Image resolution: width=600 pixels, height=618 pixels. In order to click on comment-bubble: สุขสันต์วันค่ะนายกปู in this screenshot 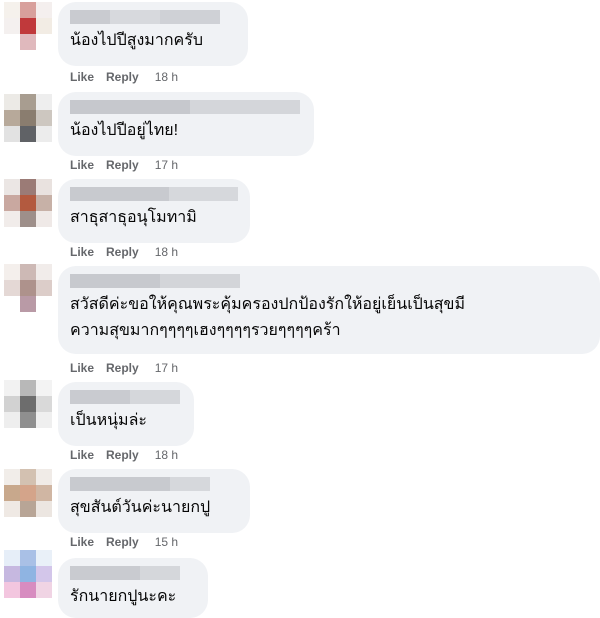, I will do `click(154, 501)`.